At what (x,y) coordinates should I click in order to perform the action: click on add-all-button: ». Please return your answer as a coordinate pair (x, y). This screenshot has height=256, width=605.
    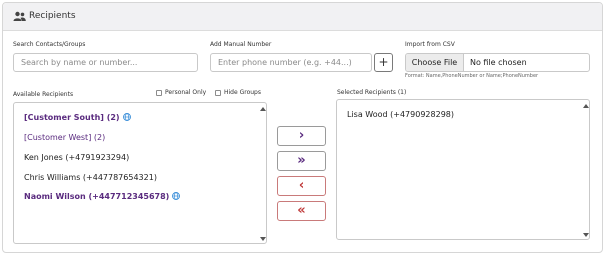
    Looking at the image, I should click on (301, 161).